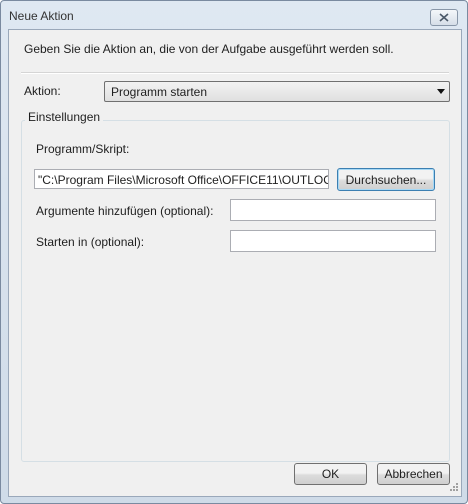 This screenshot has width=468, height=504. Describe the element at coordinates (125, 211) in the screenshot. I see `arguments-label: Argumente hinzufügen (optional):` at that location.